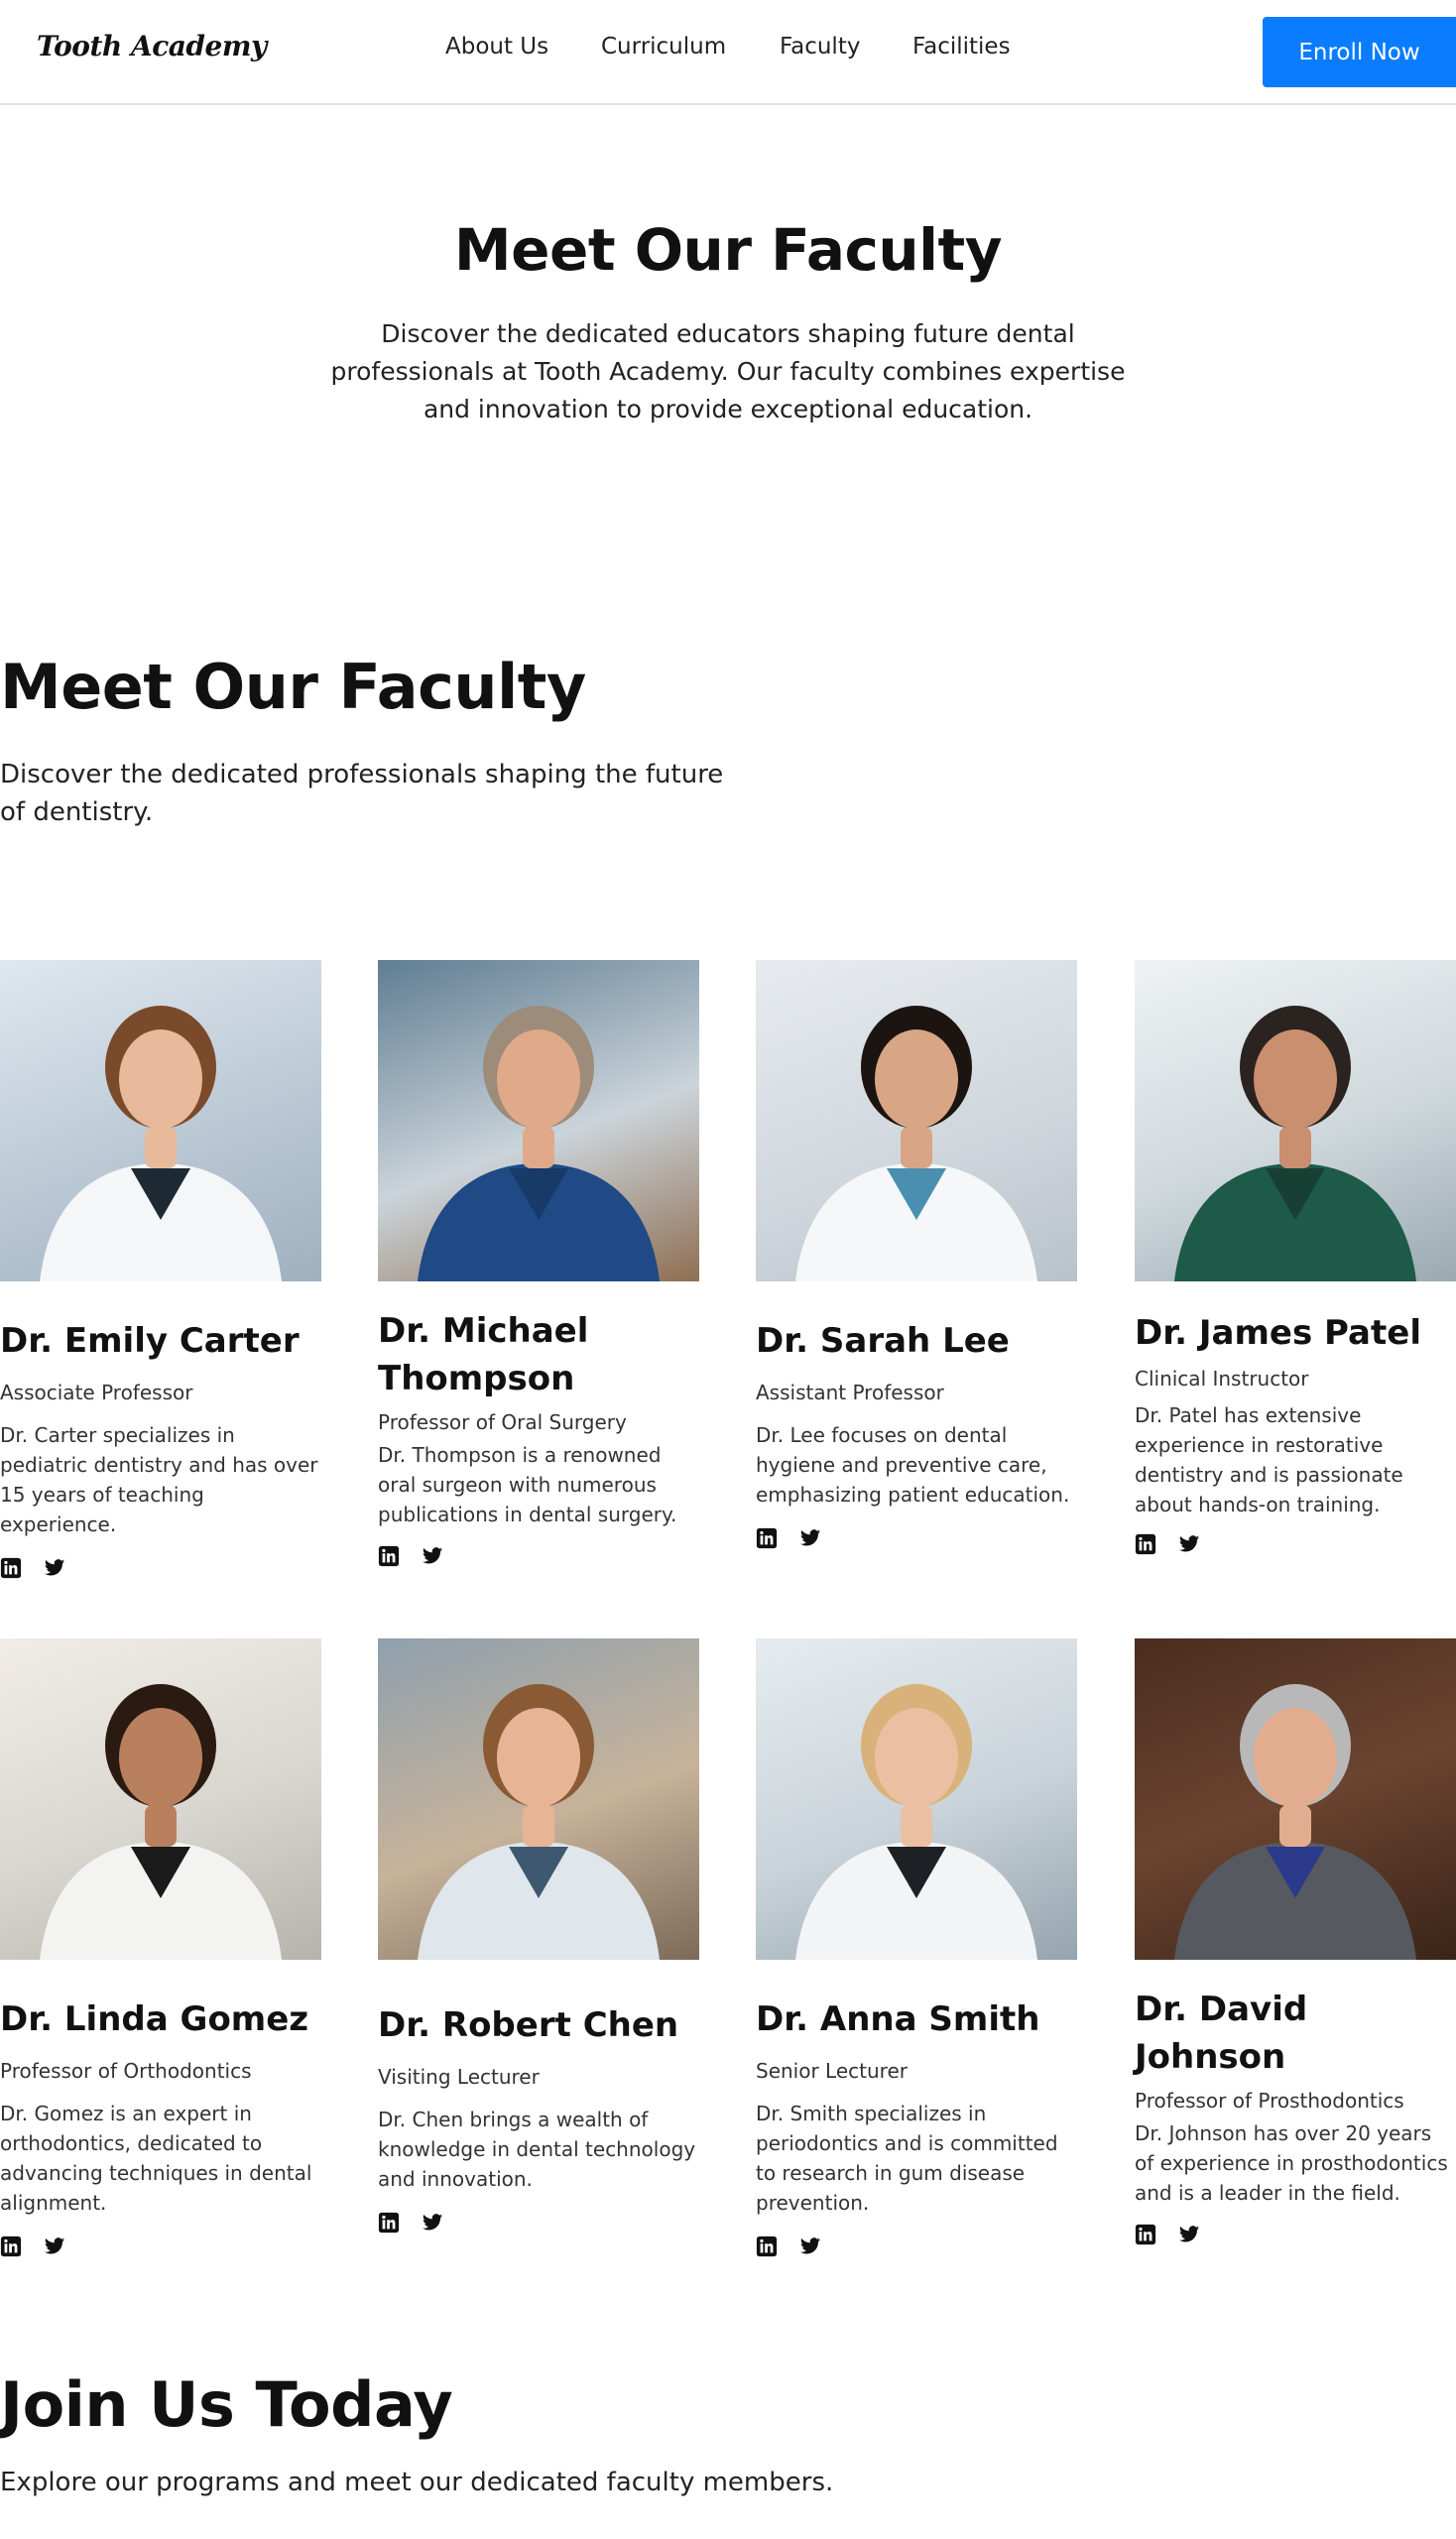 This screenshot has width=1456, height=2539. What do you see at coordinates (1269, 2101) in the screenshot?
I see `faculty-role: Professor of Prosthodontics` at bounding box center [1269, 2101].